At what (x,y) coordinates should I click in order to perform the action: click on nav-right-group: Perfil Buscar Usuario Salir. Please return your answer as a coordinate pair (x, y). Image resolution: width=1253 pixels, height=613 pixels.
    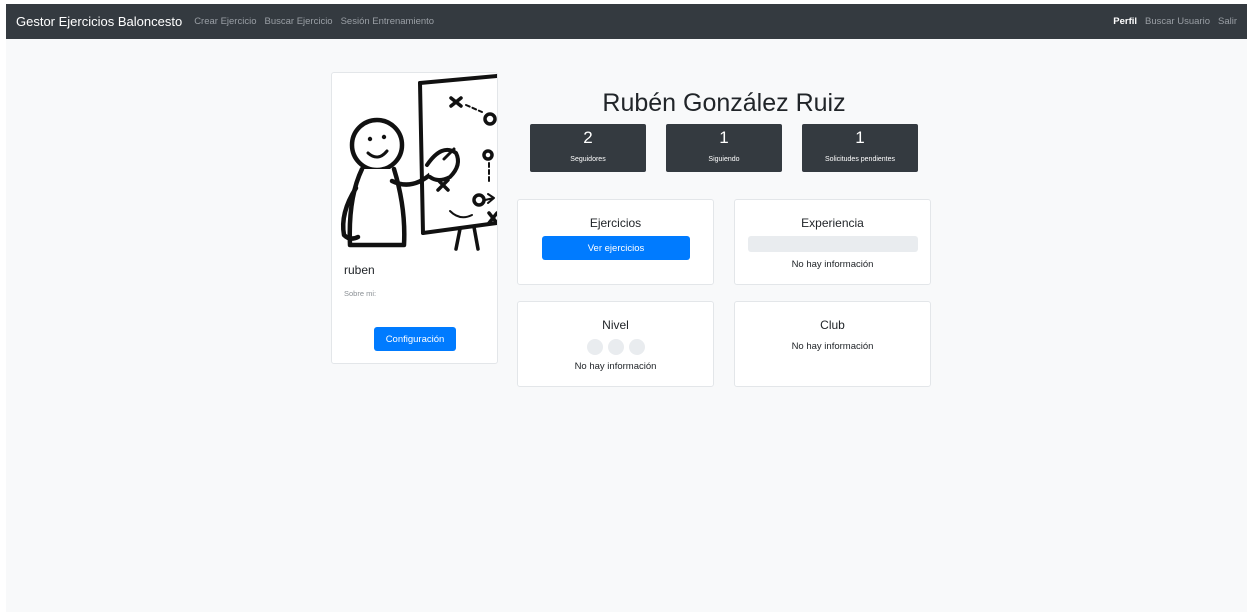
    Looking at the image, I should click on (1171, 21).